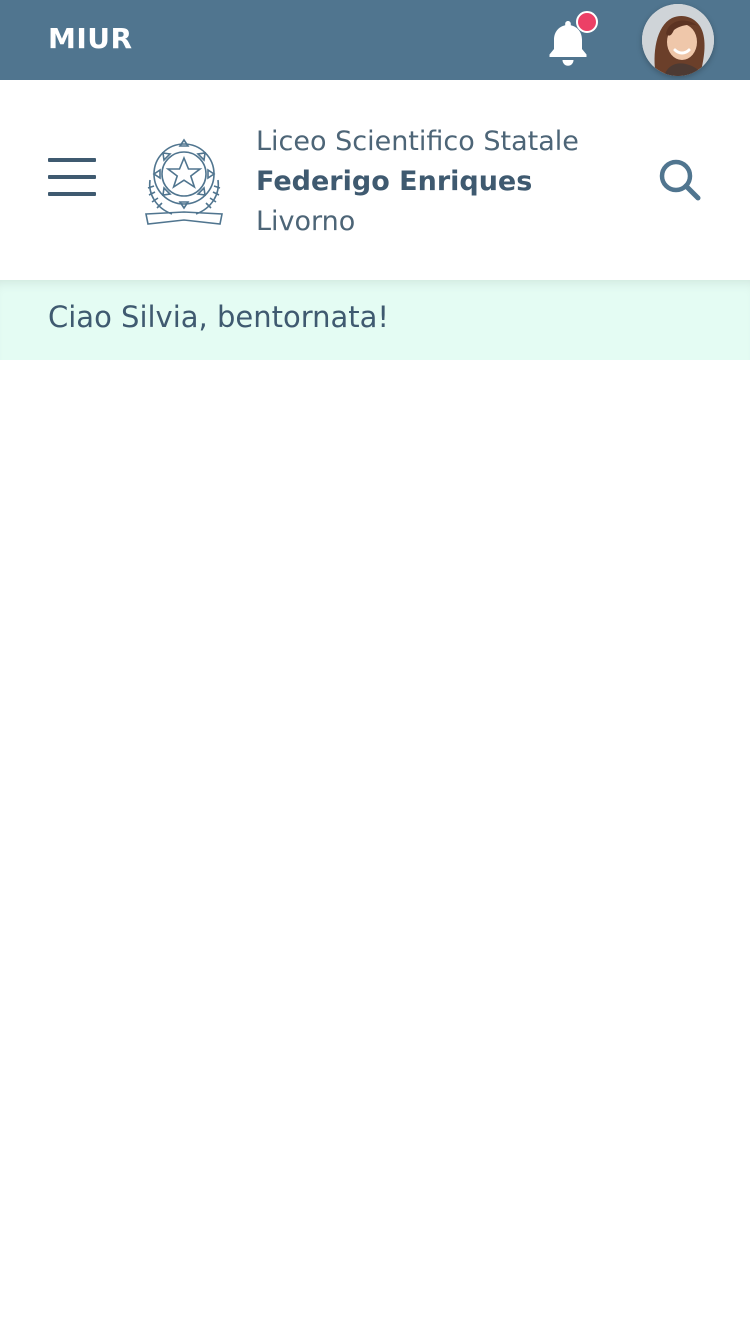 This screenshot has height=1334, width=750. I want to click on search-icon, so click(680, 180).